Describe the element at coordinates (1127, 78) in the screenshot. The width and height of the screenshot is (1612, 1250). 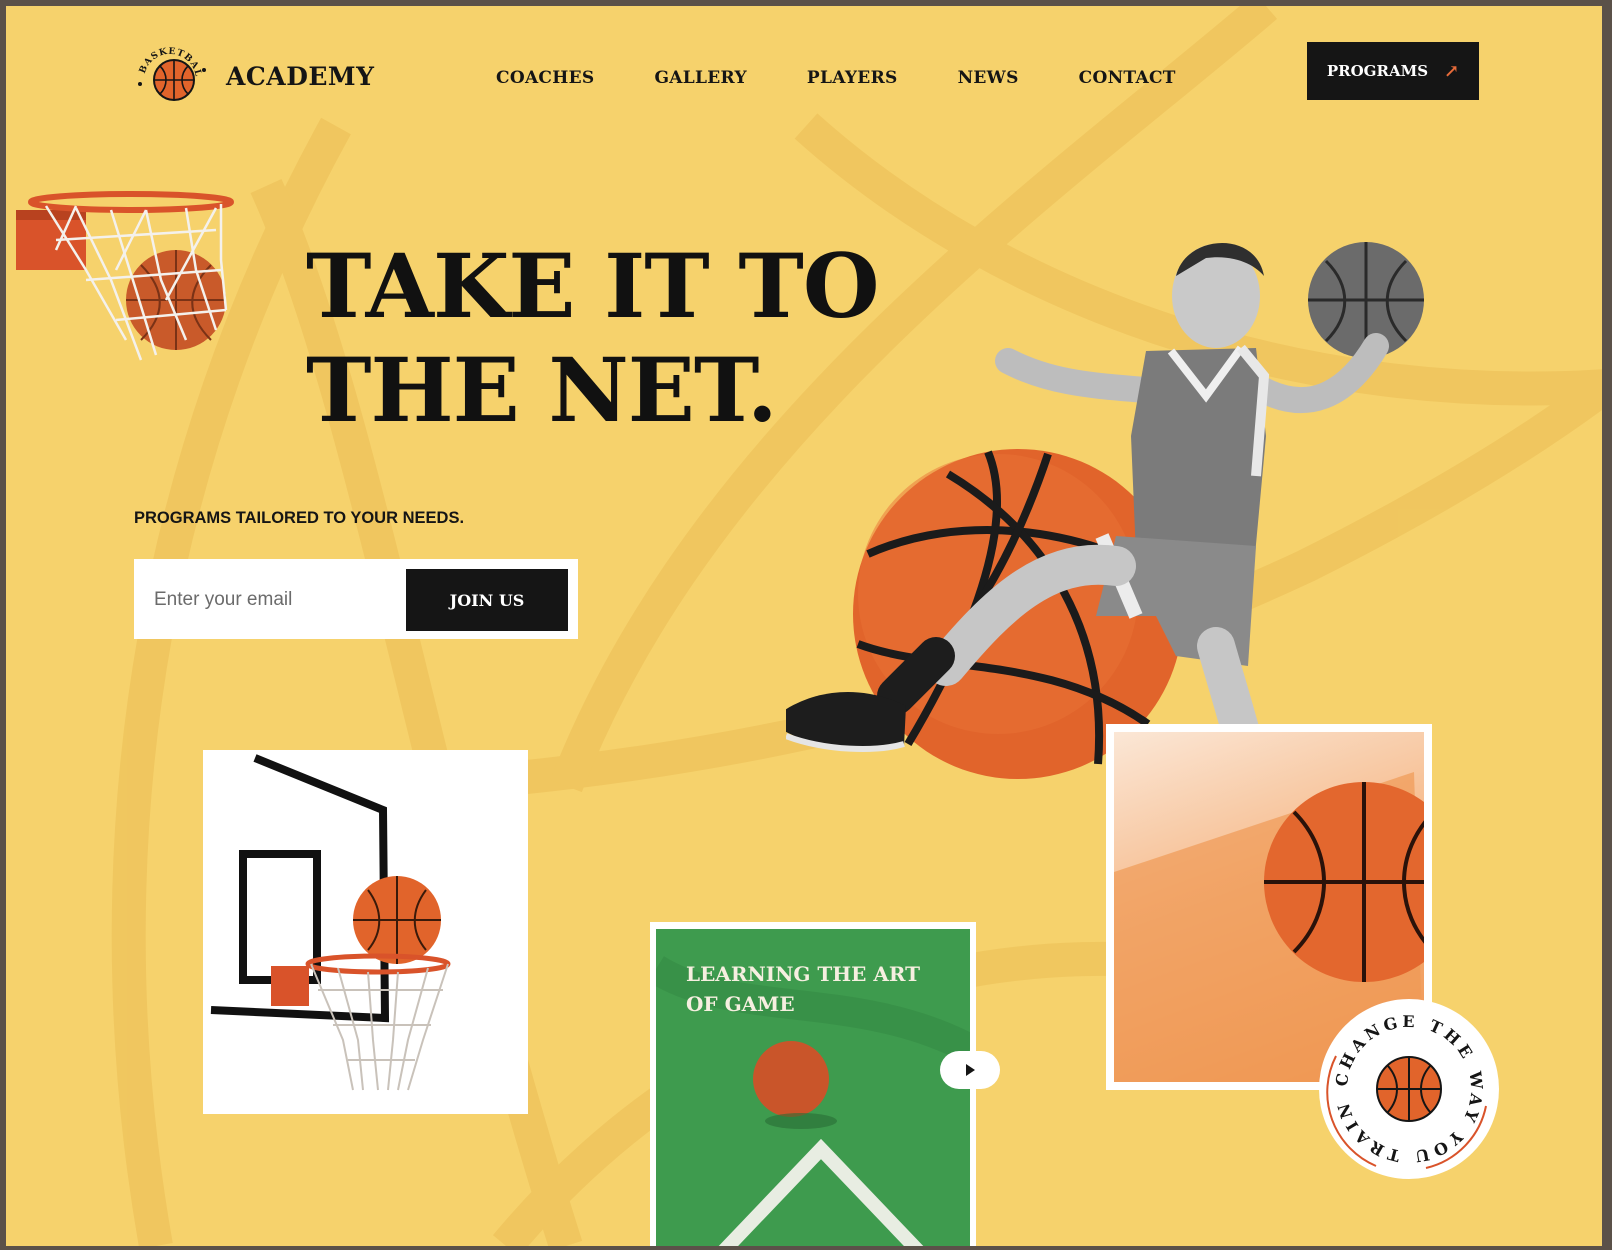
I see `nav-contact: CONTACT` at that location.